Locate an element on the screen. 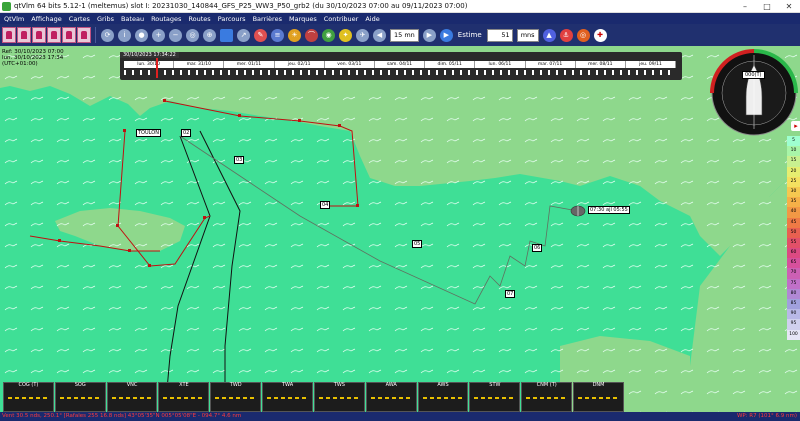 The width and height of the screenshot is (800, 421). timeline-cursor is located at coordinates (157, 68).